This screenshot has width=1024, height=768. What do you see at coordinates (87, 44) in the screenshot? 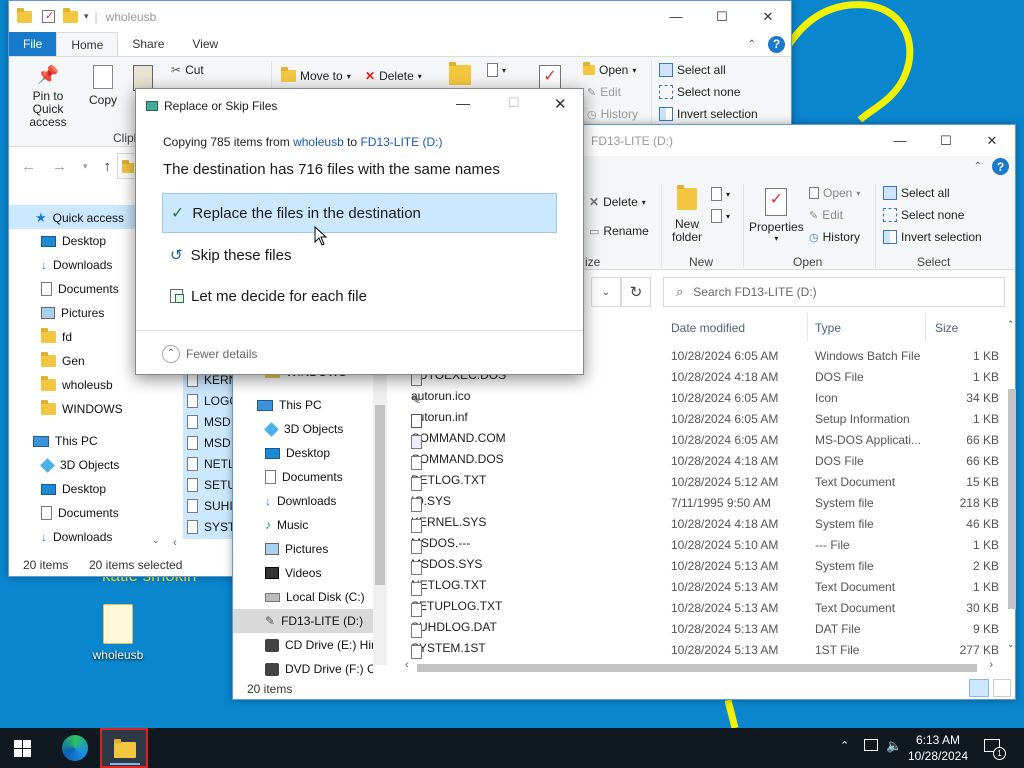
I see `tab-home: Home` at bounding box center [87, 44].